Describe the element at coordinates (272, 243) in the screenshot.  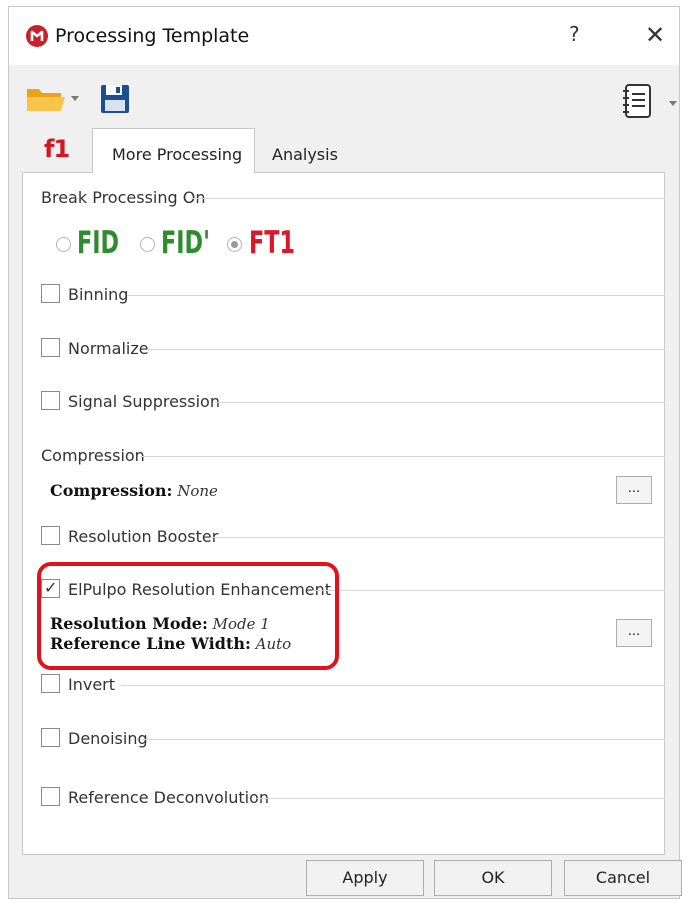
I see `radio-ft1-label: FT1` at that location.